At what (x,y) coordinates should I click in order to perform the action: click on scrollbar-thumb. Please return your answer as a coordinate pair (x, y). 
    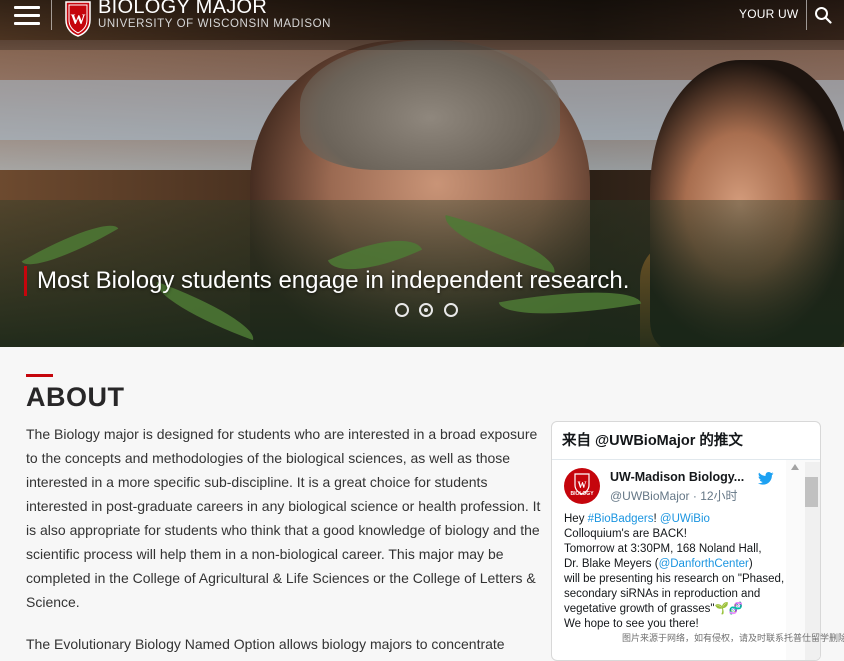
    Looking at the image, I should click on (811, 492).